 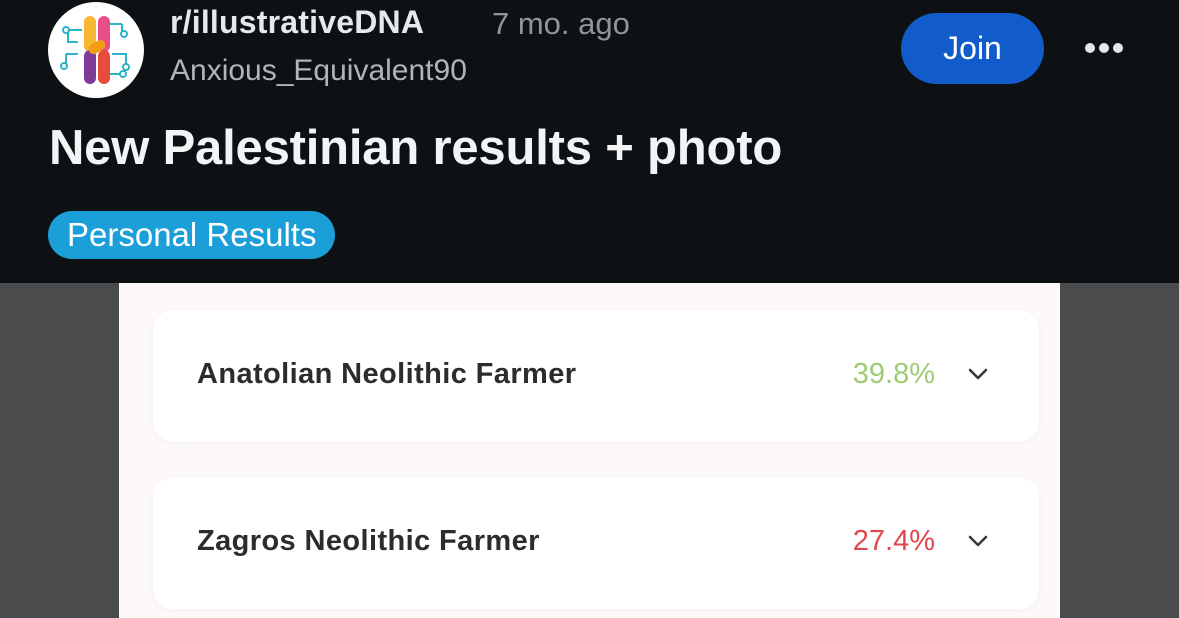 What do you see at coordinates (415, 148) in the screenshot?
I see `post-title: New Palestinian results + photo` at bounding box center [415, 148].